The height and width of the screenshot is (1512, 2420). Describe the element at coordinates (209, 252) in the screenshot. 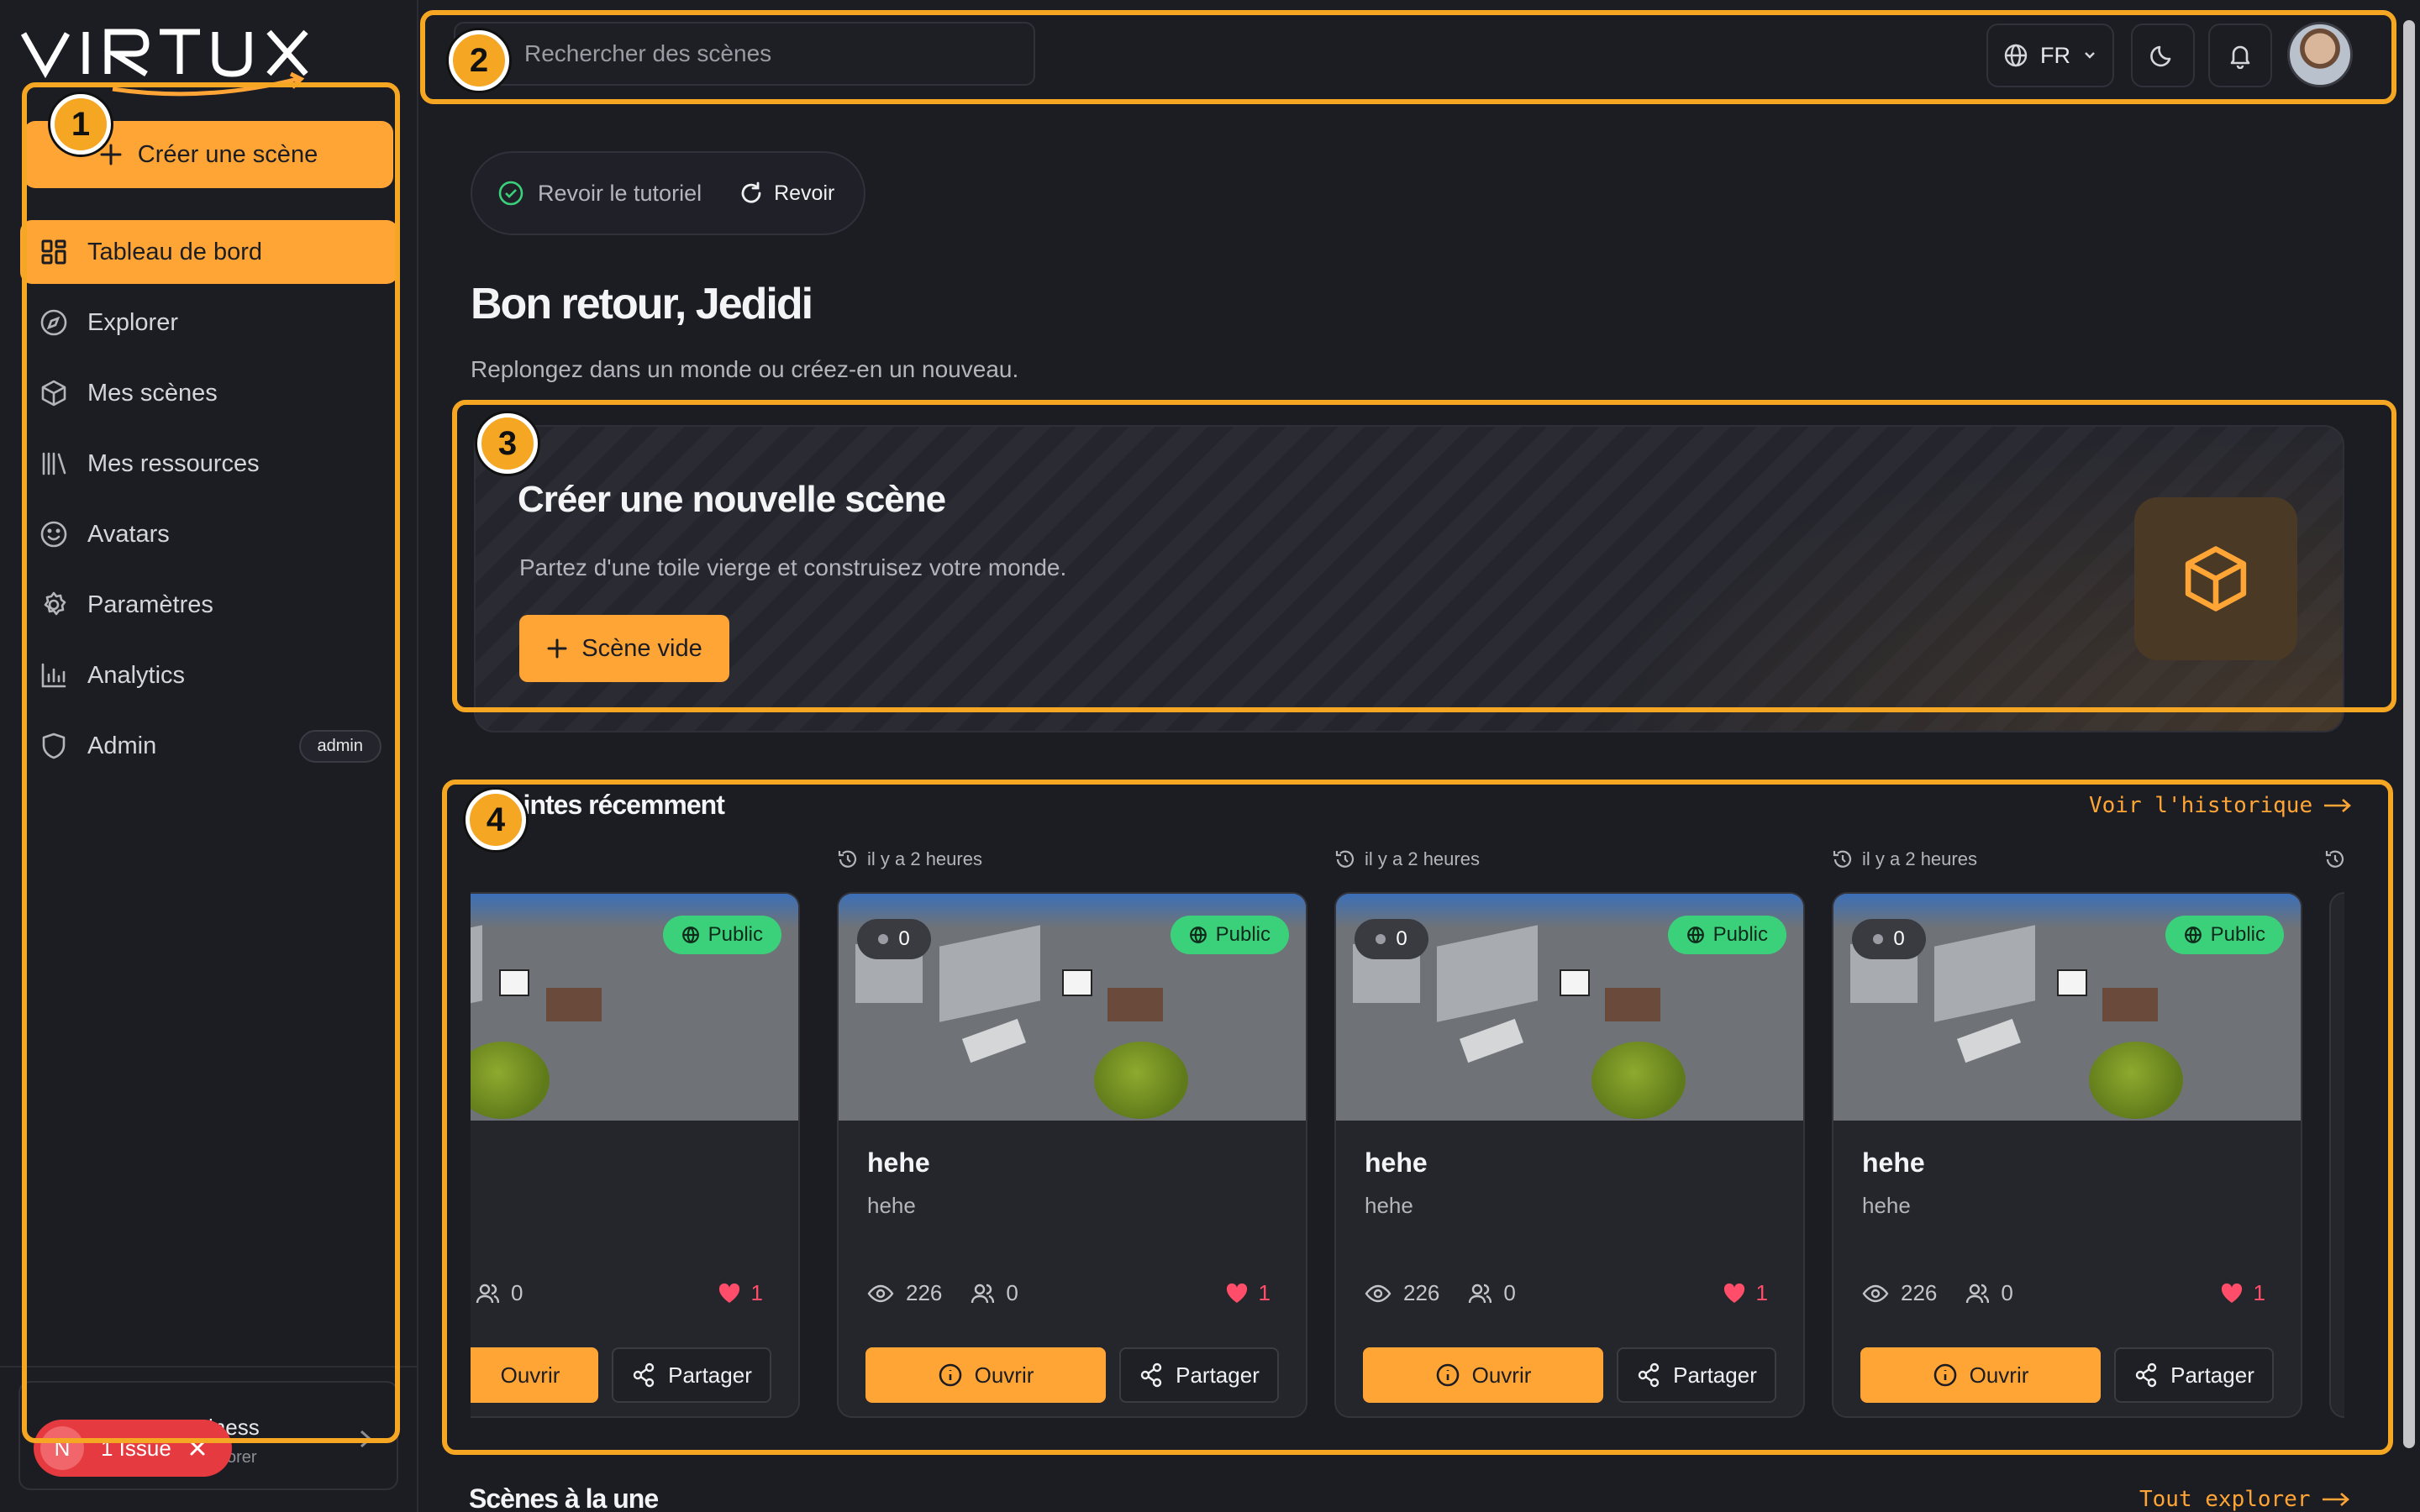

I see `sidebar-item-dashboard: Tableau de bord` at that location.